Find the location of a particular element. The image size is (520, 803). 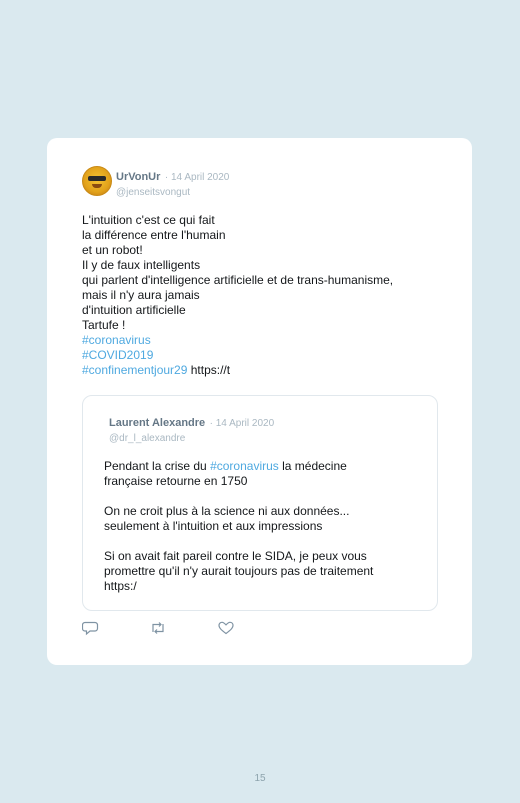

mouth-icon is located at coordinates (97, 186).